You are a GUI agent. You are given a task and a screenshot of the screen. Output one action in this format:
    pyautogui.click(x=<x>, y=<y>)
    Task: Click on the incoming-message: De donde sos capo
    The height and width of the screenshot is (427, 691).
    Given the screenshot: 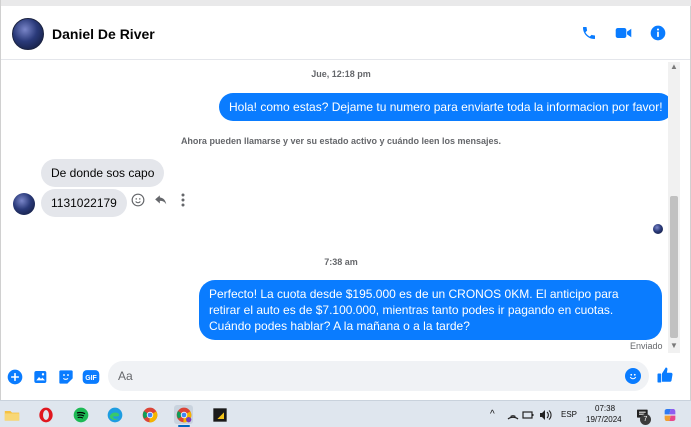 What is the action you would take?
    pyautogui.click(x=103, y=173)
    